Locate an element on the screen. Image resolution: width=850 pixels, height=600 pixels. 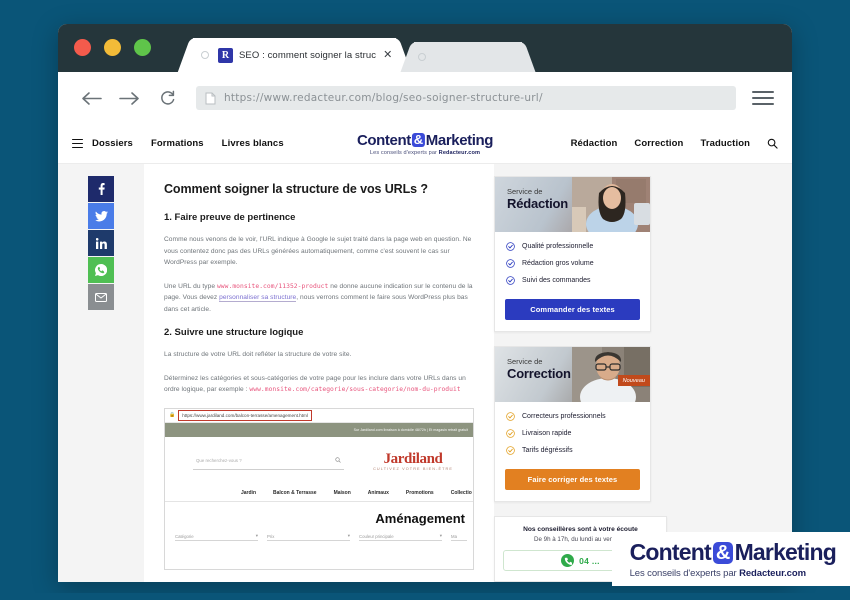
share-twitter-button is located at coordinates (101, 216).